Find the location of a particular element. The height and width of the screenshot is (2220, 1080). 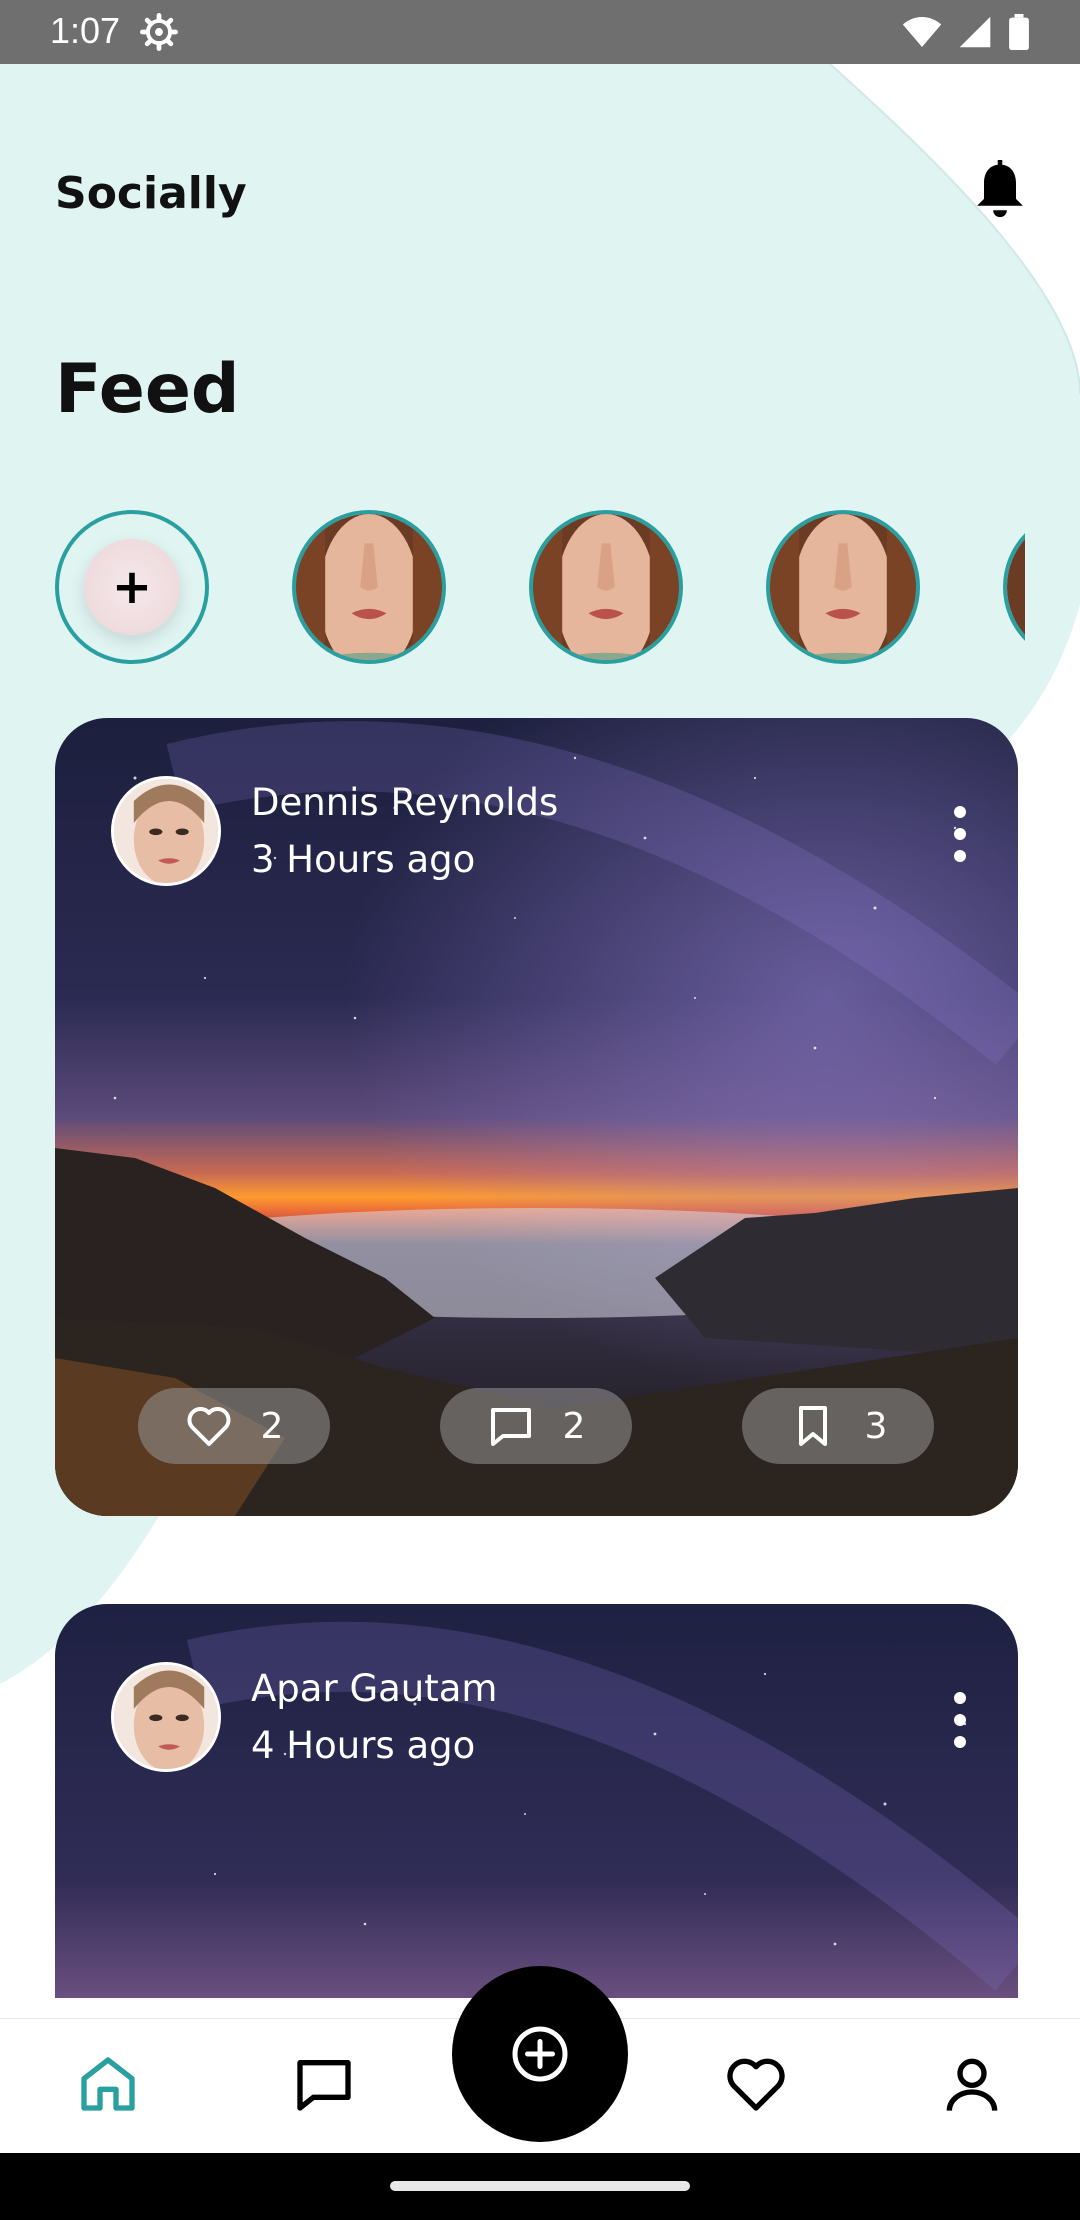

home-gesture-bar is located at coordinates (540, 2186).